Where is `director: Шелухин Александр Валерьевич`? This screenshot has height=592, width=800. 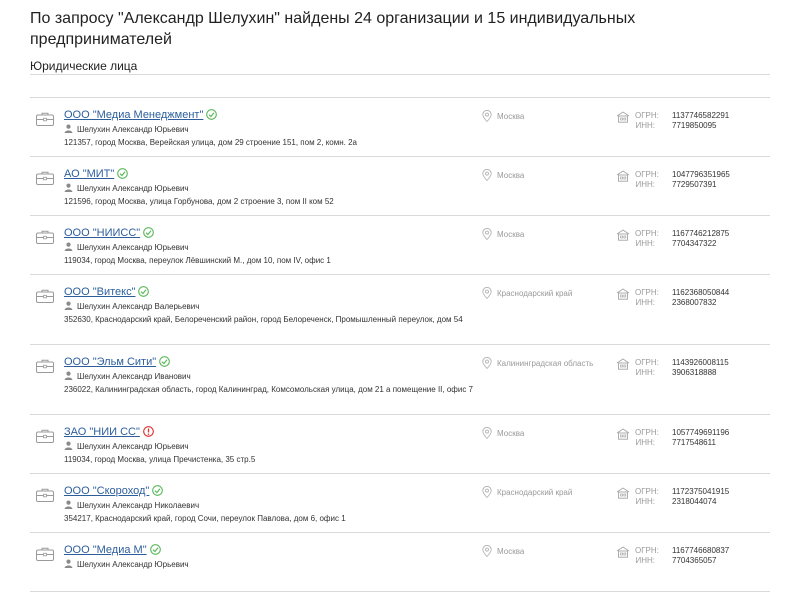
director: Шелухин Александр Валерьевич is located at coordinates (131, 306).